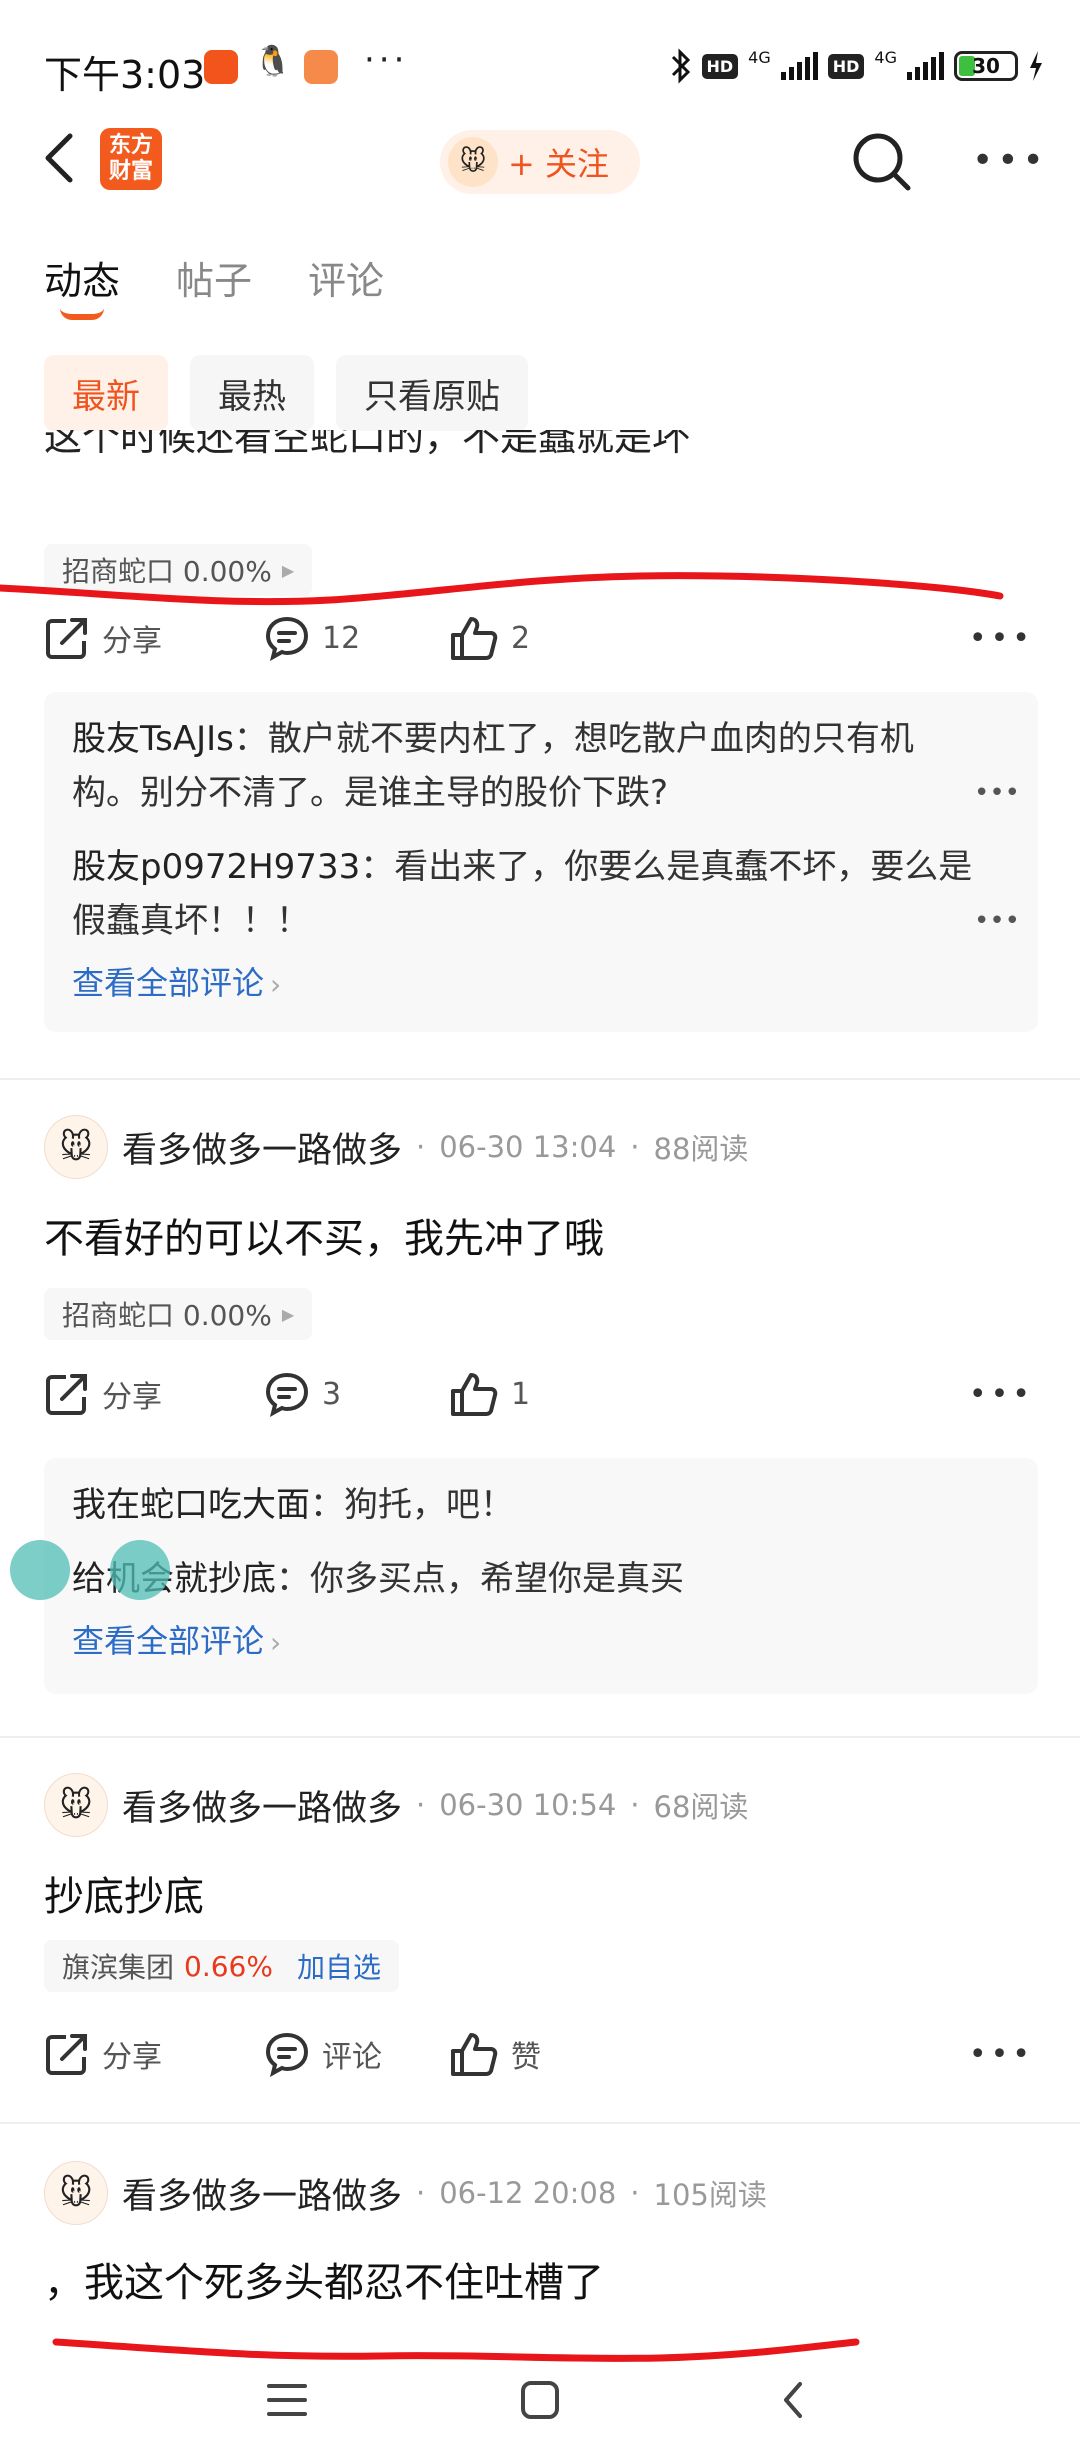 Image resolution: width=1080 pixels, height=2460 pixels. I want to click on comment-author: 股友TsAJIs, so click(153, 739).